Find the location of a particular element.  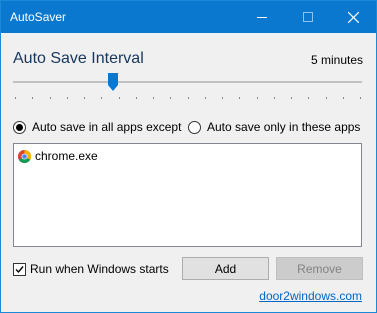

minimize-icon is located at coordinates (262, 17).